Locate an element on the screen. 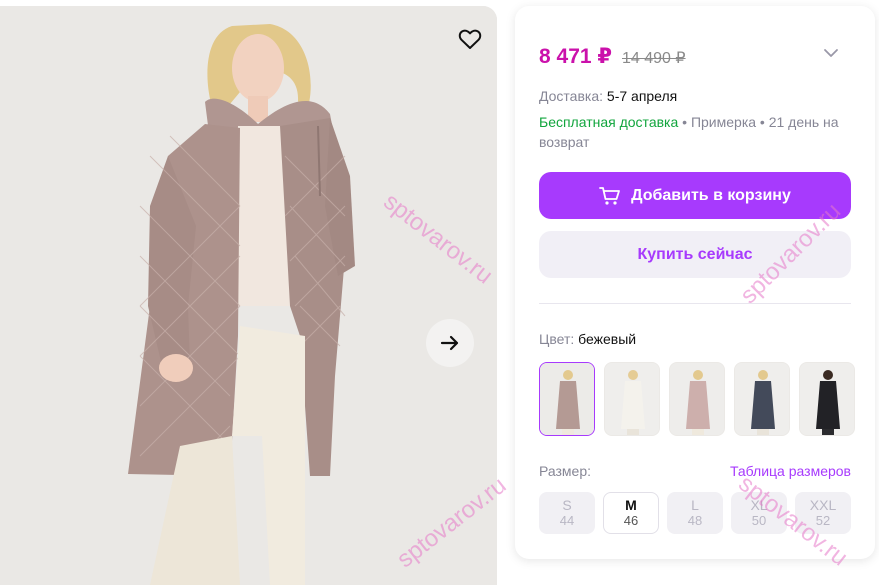 Image resolution: width=879 pixels, height=585 pixels. buy-now-button: Купить сейчас is located at coordinates (695, 254).